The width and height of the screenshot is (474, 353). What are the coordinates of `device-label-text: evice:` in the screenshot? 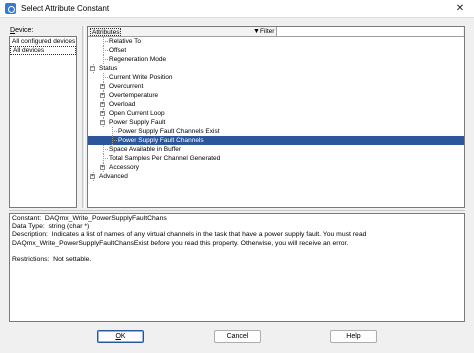 It's located at (24, 30).